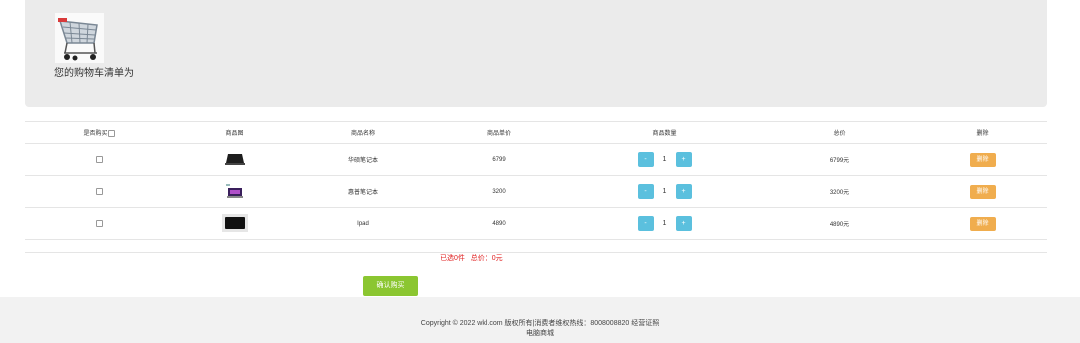 The height and width of the screenshot is (343, 1080). What do you see at coordinates (839, 132) in the screenshot?
I see `header-total: 总价` at bounding box center [839, 132].